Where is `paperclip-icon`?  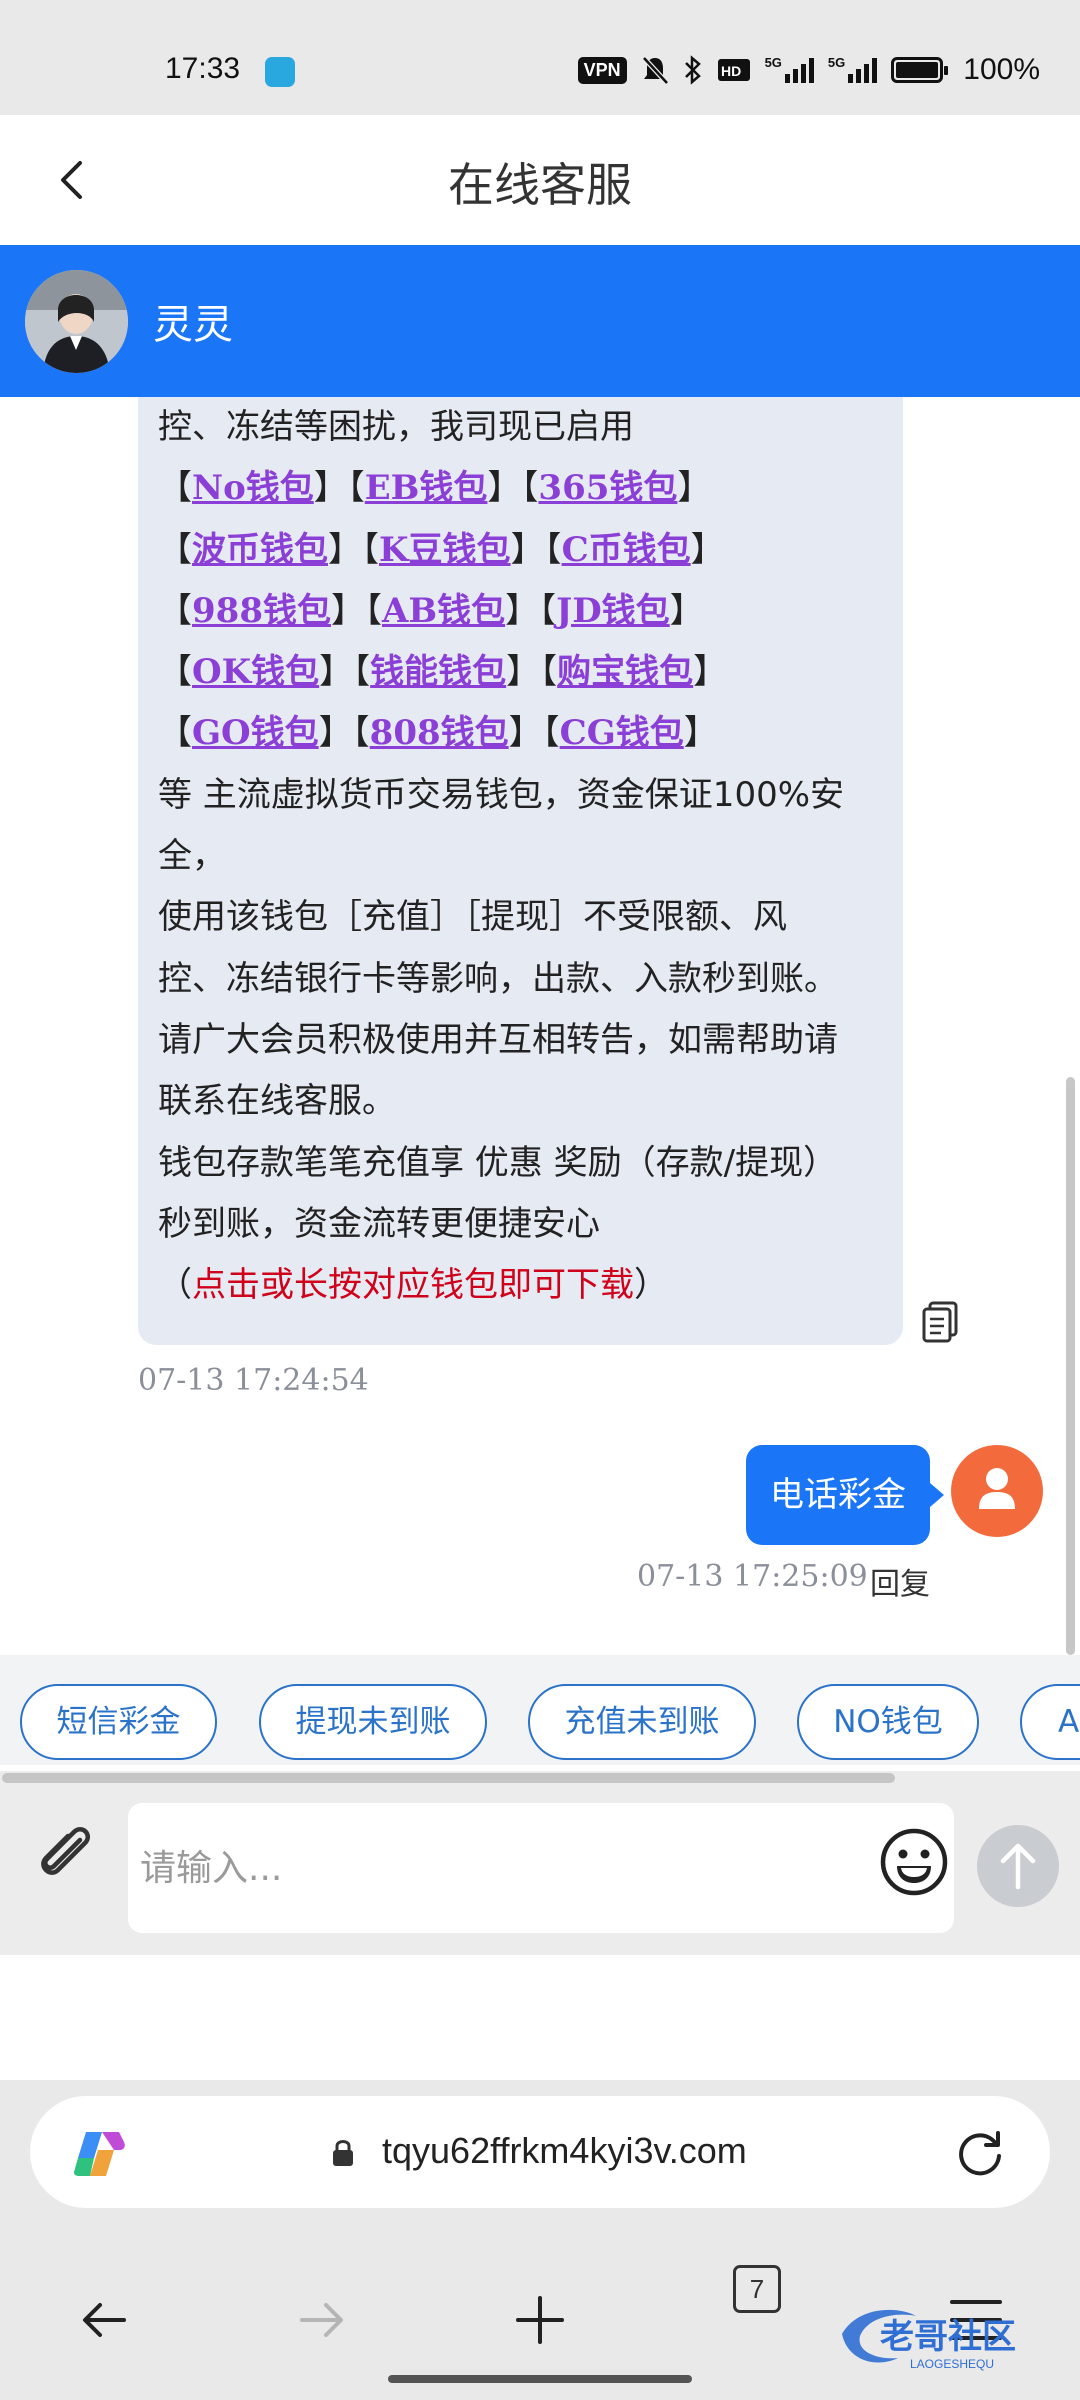
paperclip-icon is located at coordinates (65, 1855).